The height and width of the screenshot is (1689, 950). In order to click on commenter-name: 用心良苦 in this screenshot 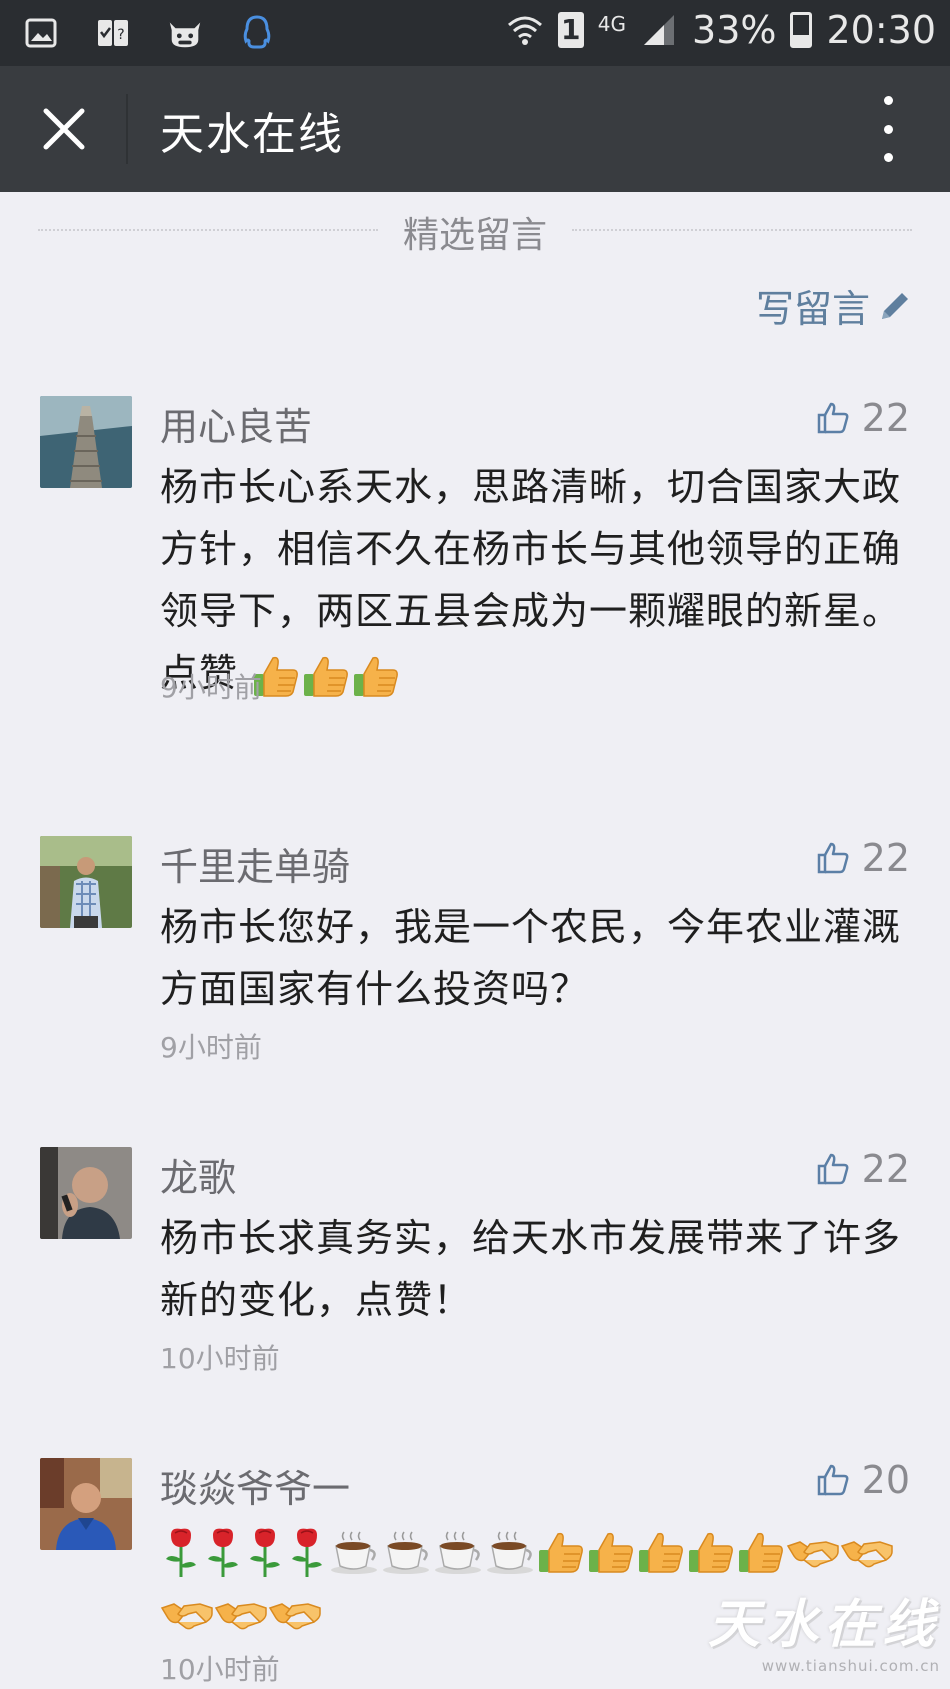, I will do `click(236, 423)`.